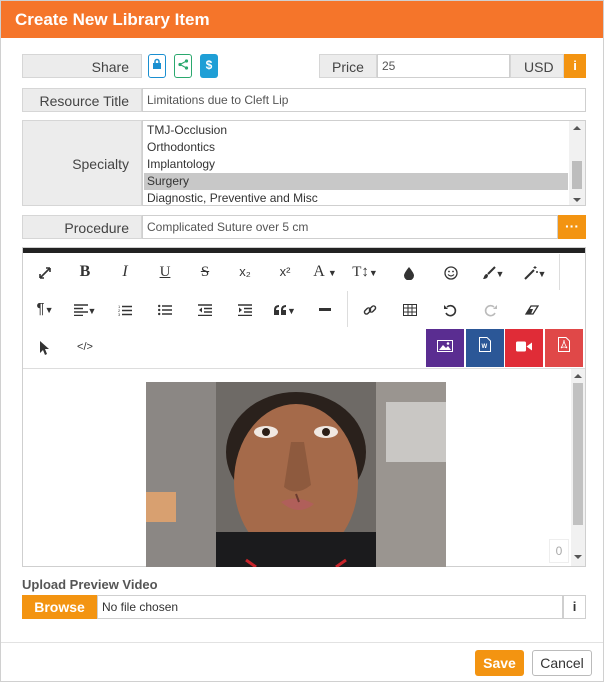  Describe the element at coordinates (302, 642) in the screenshot. I see `footer-divider` at that location.